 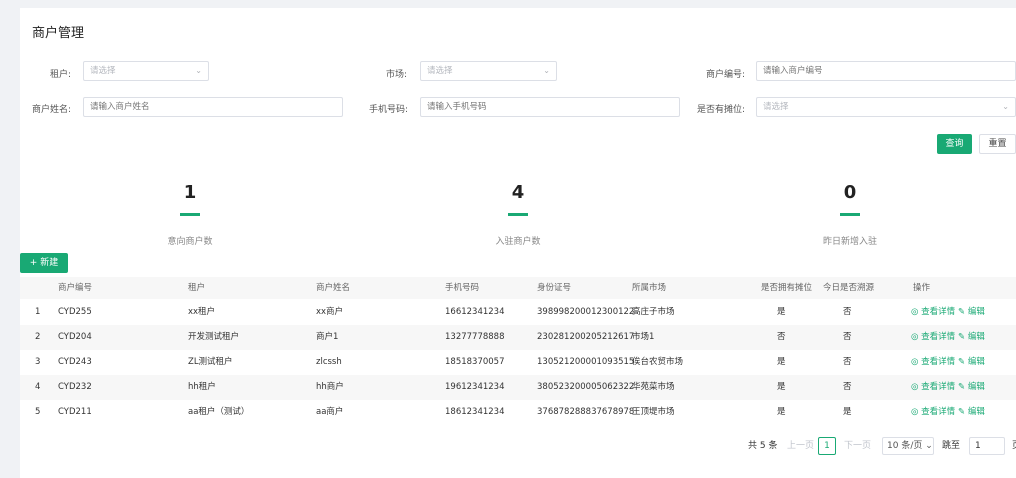 I want to click on eye-icon: ◎, so click(x=915, y=387).